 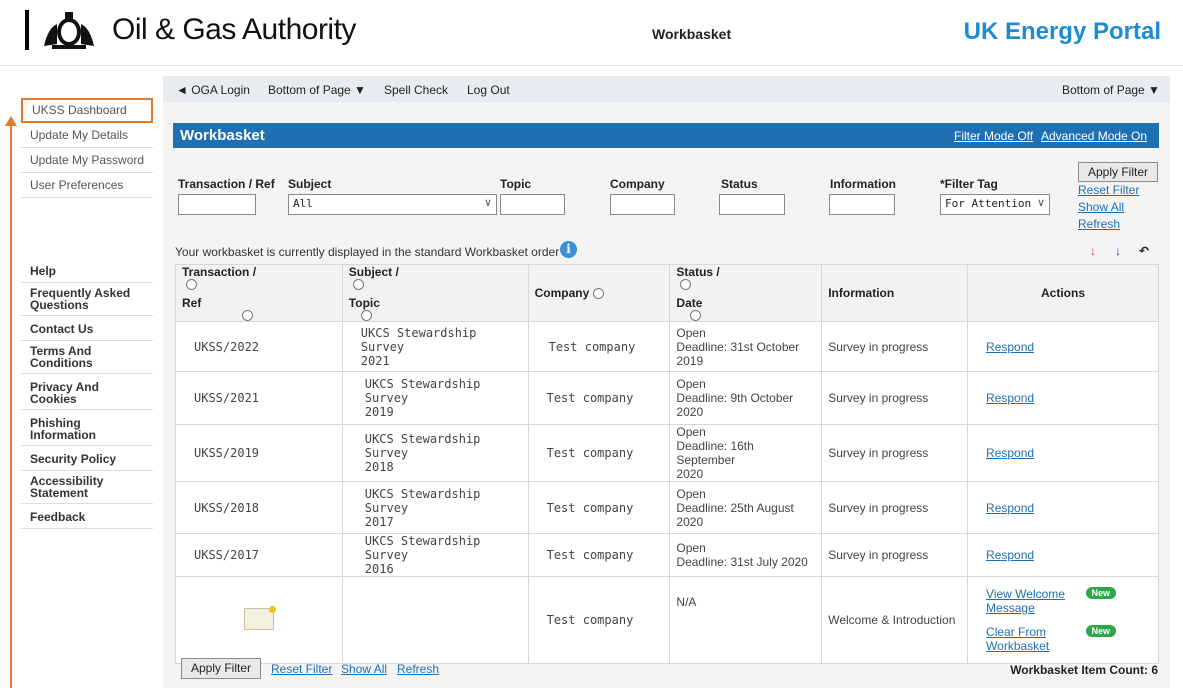 What do you see at coordinates (488, 90) in the screenshot?
I see `log-out-link: Log Out` at bounding box center [488, 90].